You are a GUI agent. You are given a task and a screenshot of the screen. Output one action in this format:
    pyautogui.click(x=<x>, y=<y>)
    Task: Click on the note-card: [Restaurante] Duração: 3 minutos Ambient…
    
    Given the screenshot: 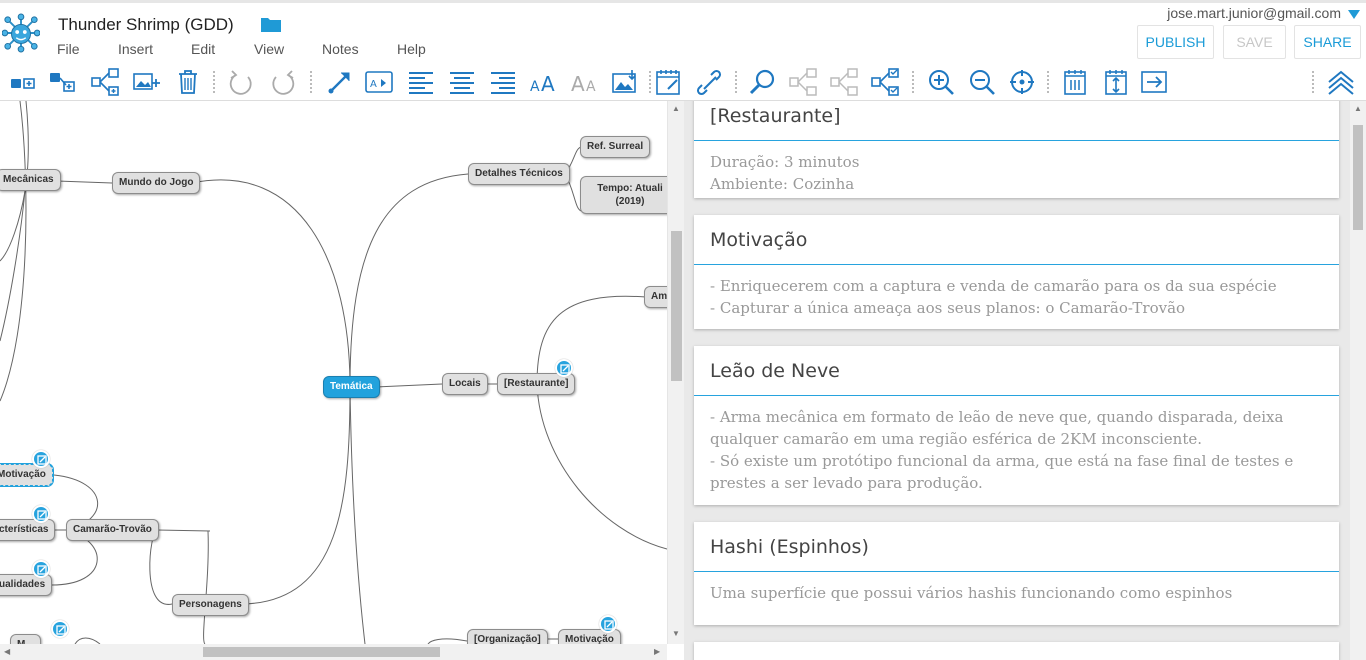 What is the action you would take?
    pyautogui.click(x=1016, y=149)
    